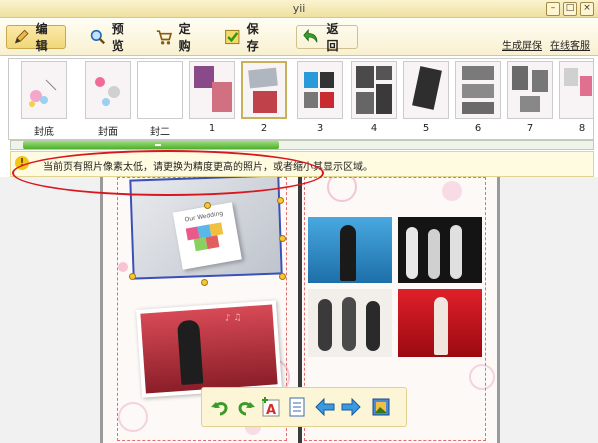 The width and height of the screenshot is (598, 443). I want to click on thumbnail-label: 5, so click(426, 128).